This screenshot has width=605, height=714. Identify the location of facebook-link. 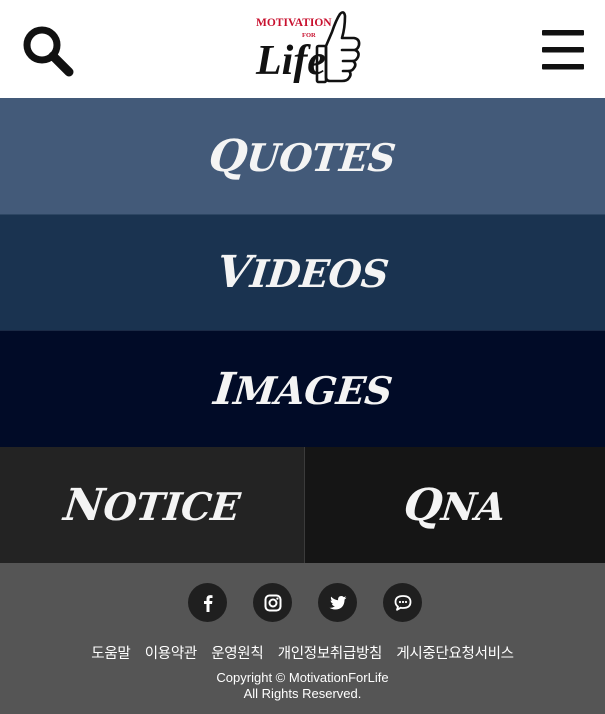
(207, 602).